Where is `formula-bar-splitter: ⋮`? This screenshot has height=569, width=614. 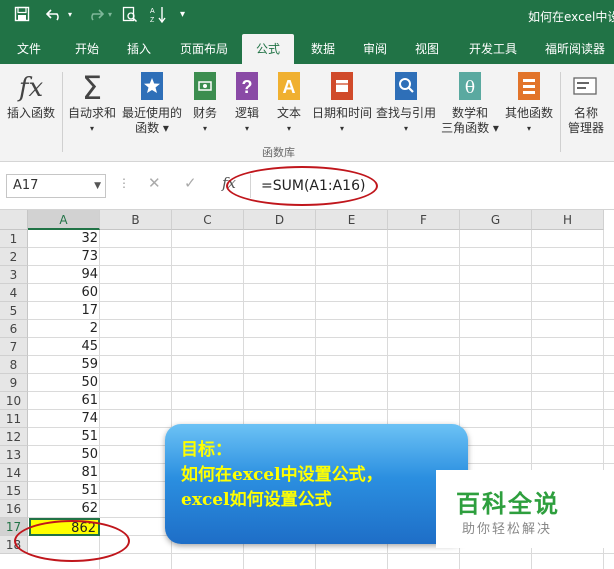
formula-bar-splitter: ⋮ is located at coordinates (124, 183).